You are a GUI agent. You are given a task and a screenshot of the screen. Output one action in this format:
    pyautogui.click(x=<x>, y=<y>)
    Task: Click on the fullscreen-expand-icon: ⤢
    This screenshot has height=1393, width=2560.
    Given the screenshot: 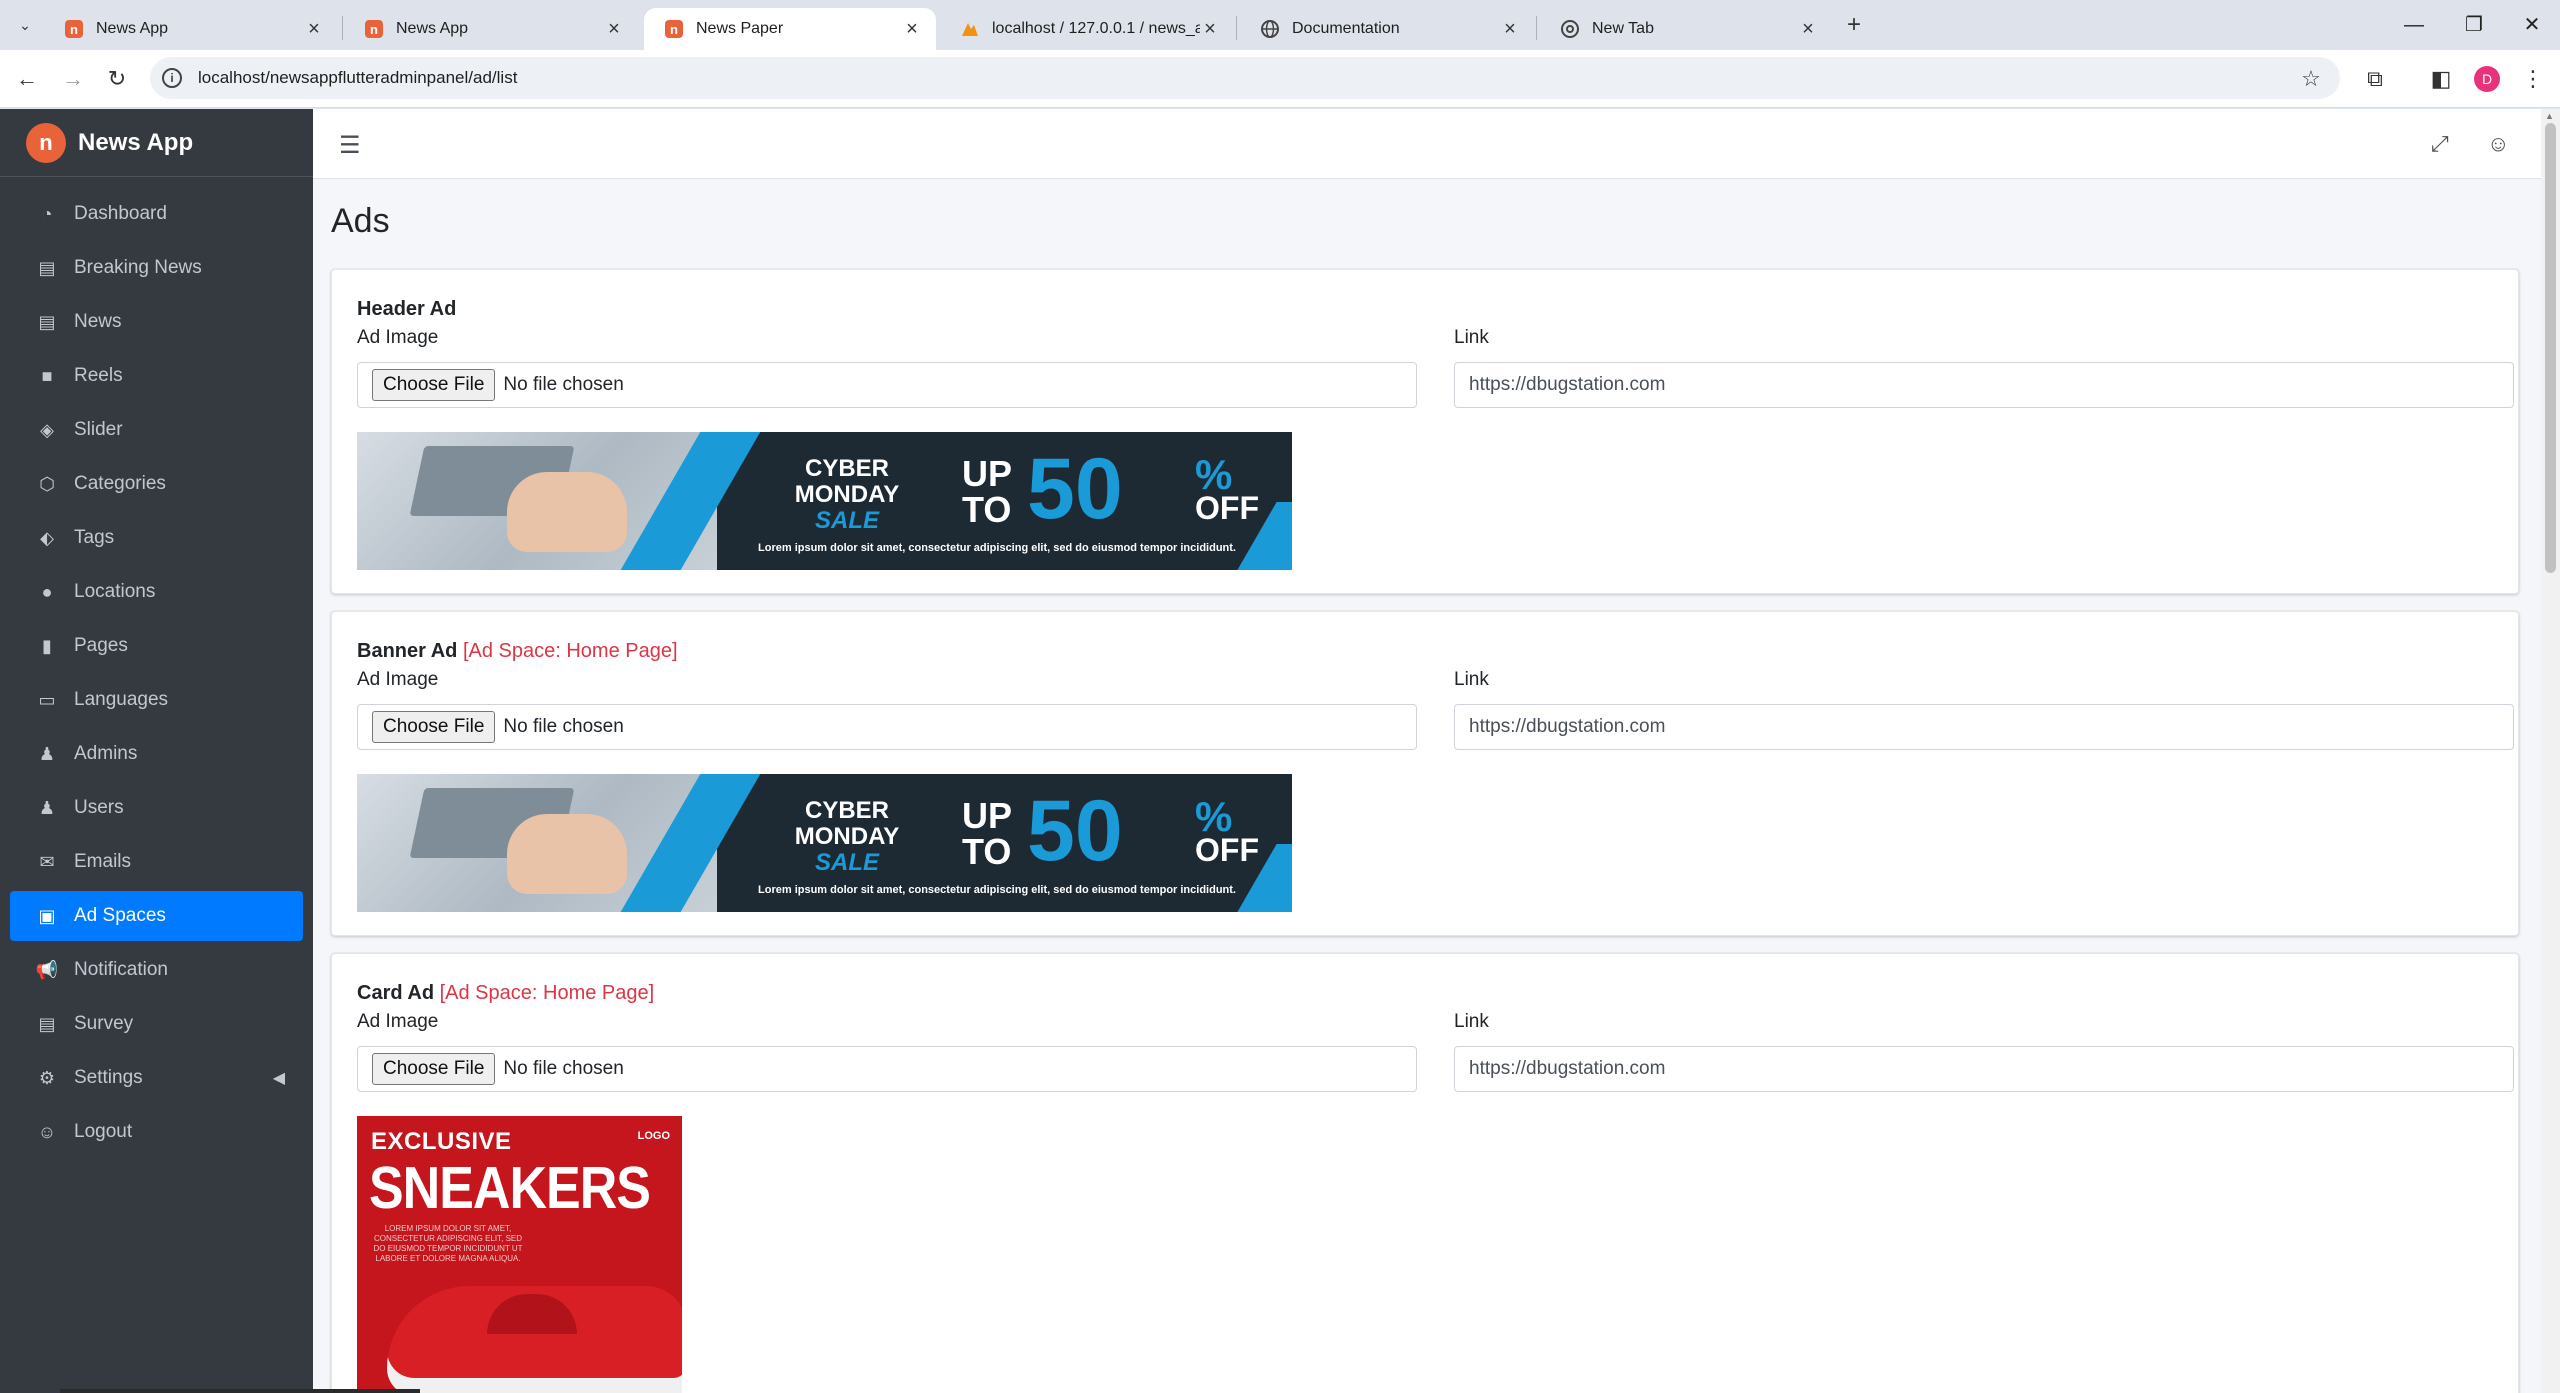 What is the action you would take?
    pyautogui.click(x=2440, y=144)
    